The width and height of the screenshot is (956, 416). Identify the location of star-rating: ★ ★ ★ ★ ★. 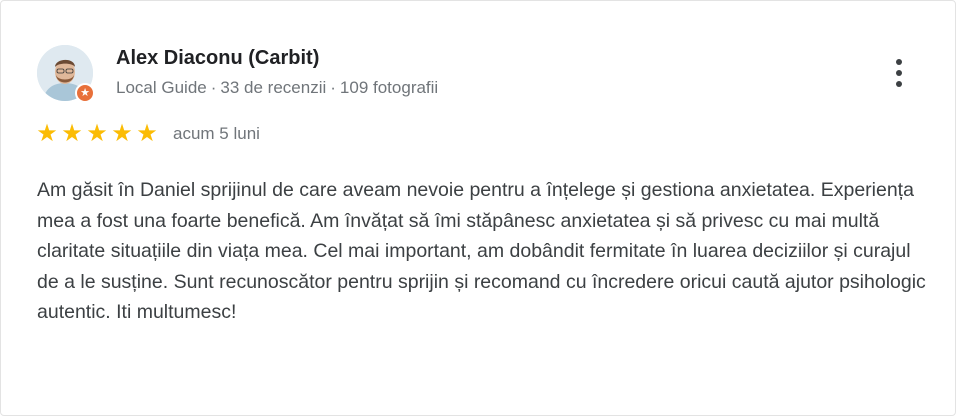
(97, 134).